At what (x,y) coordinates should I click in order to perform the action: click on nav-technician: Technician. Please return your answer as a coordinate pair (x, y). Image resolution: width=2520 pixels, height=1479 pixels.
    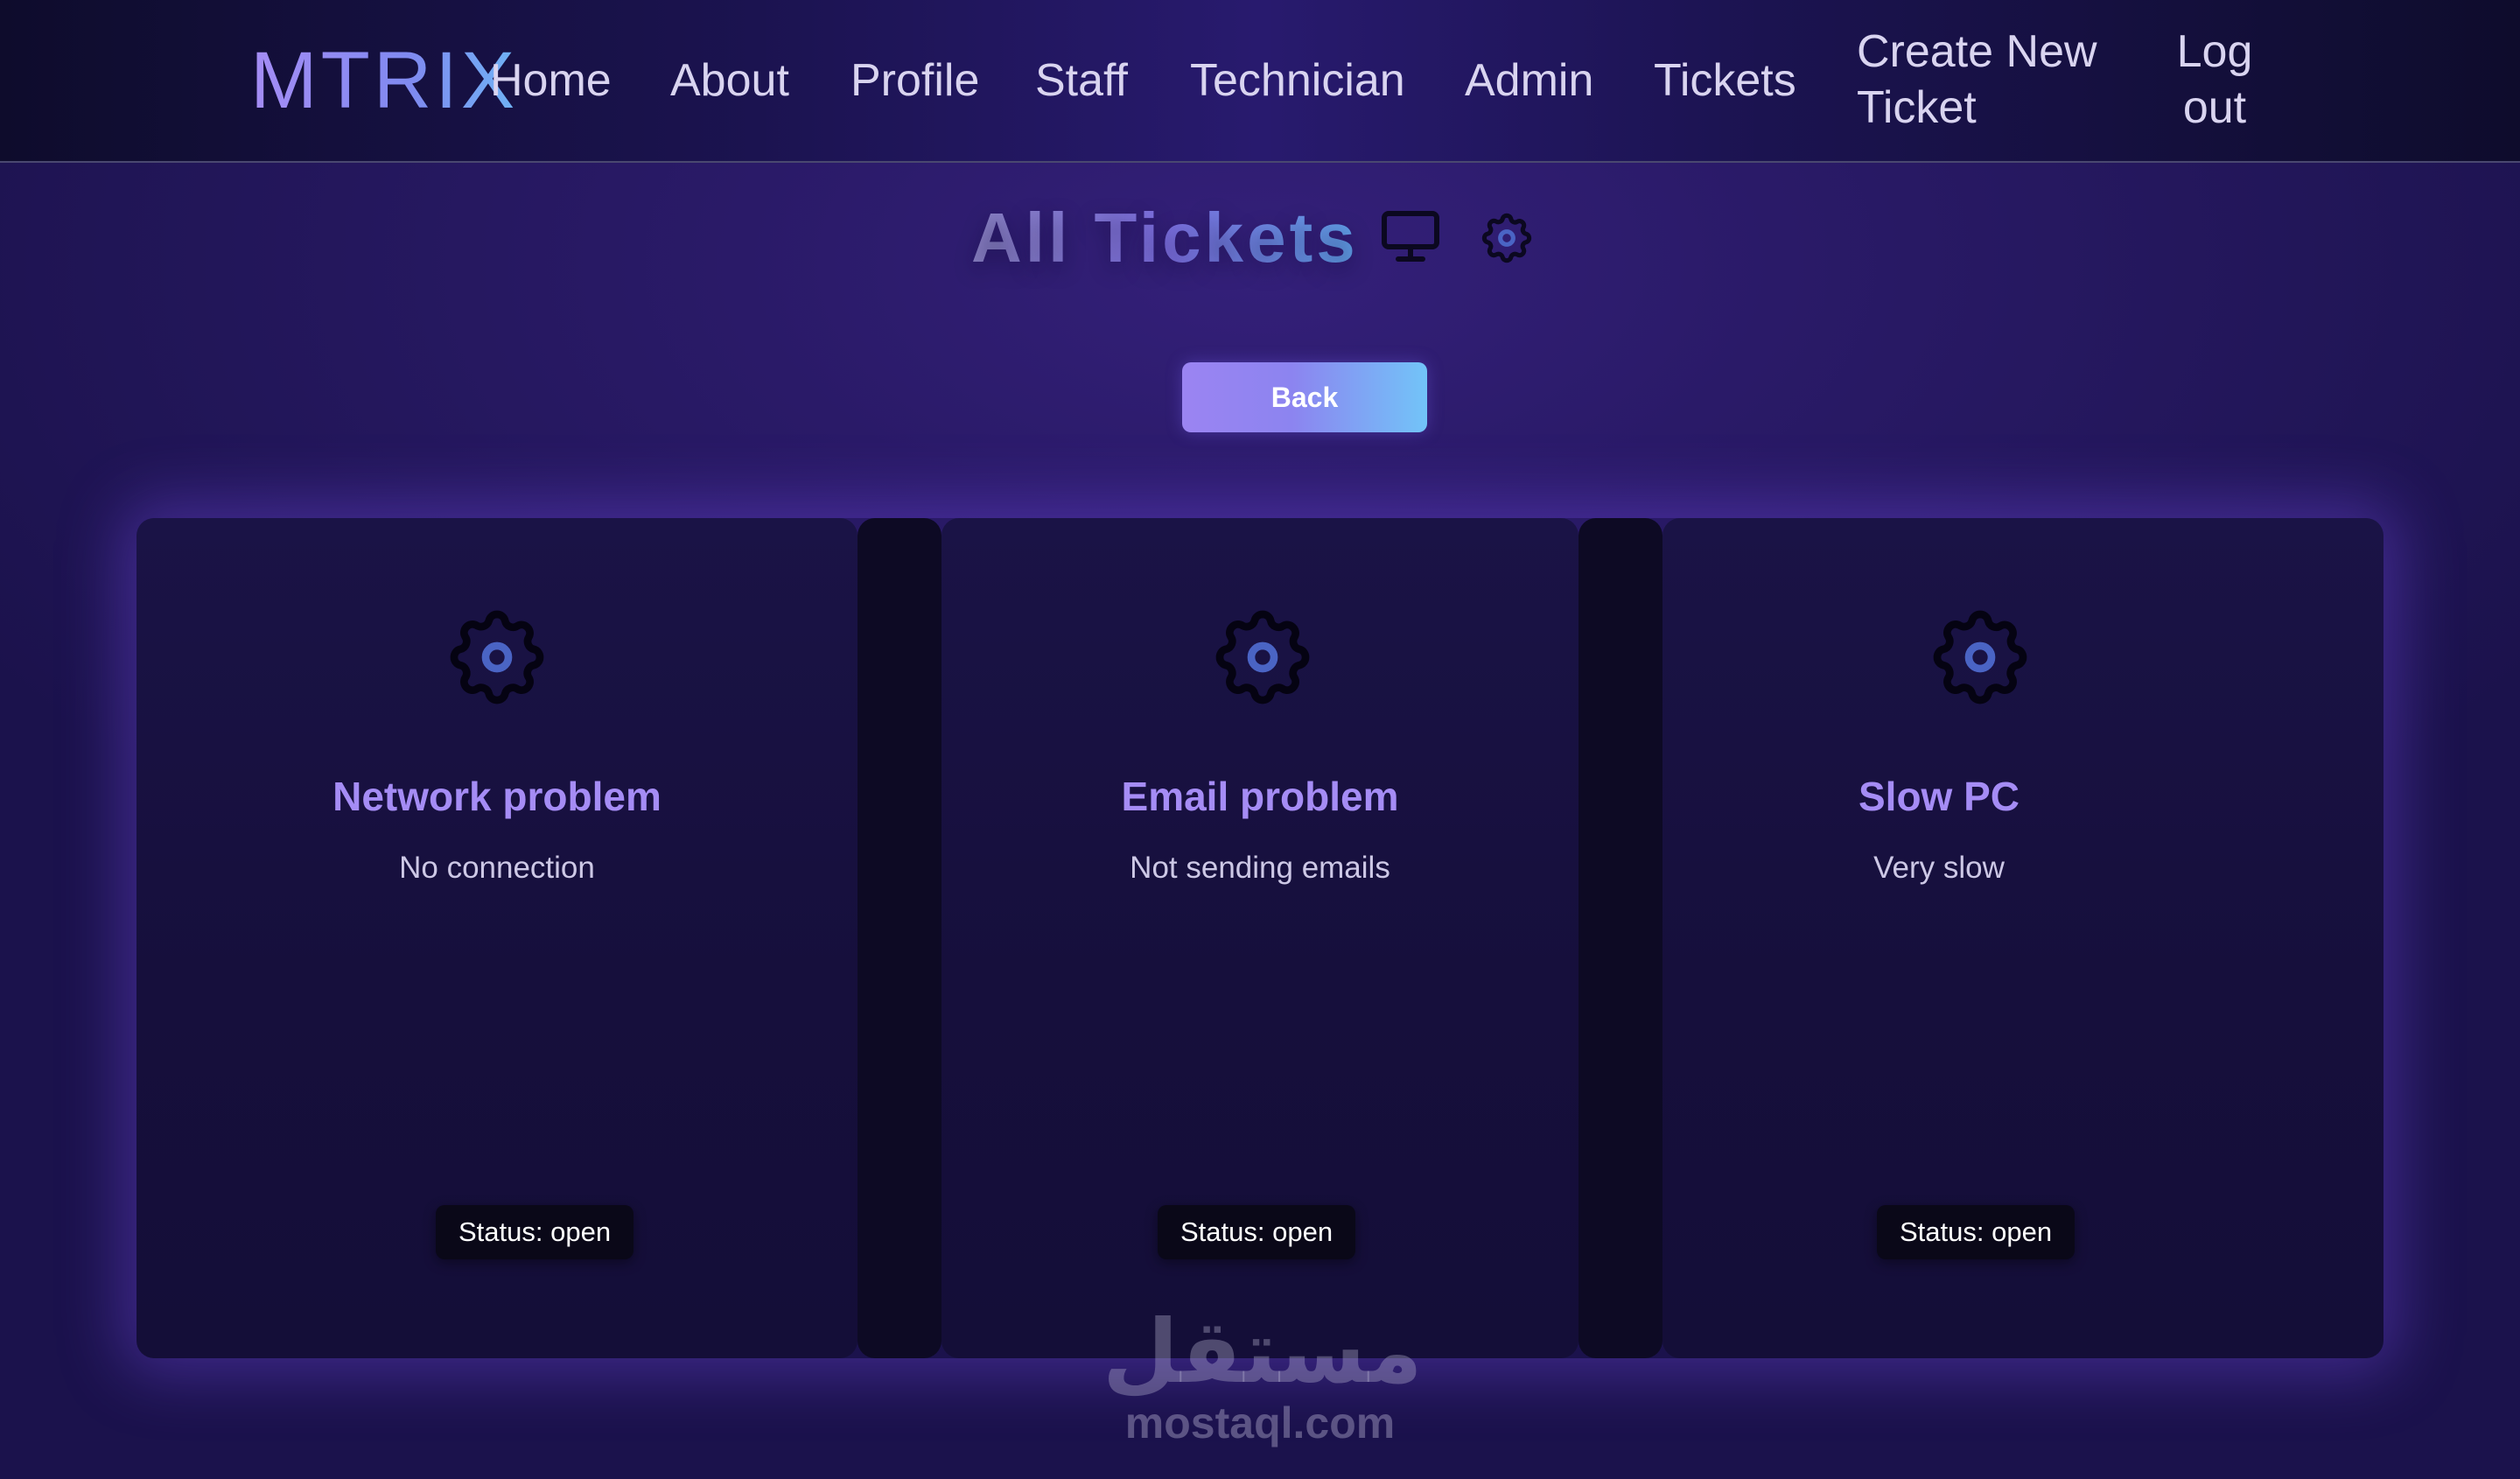
    Looking at the image, I should click on (1297, 81).